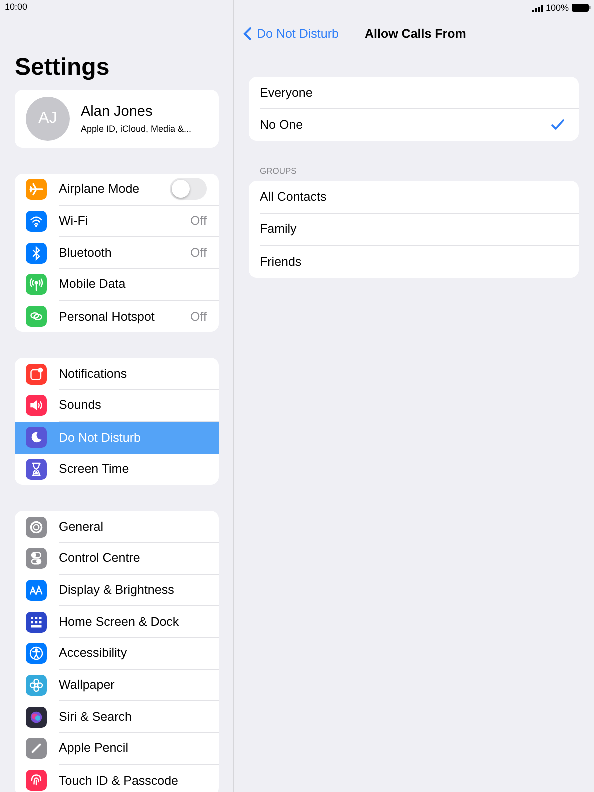 The width and height of the screenshot is (594, 792). What do you see at coordinates (16, 7) in the screenshot?
I see `status-time: 10:00` at bounding box center [16, 7].